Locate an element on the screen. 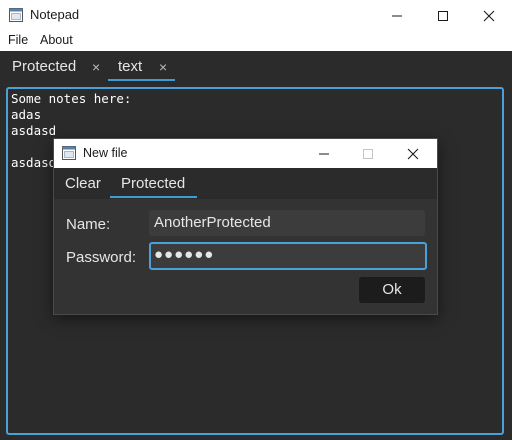 The width and height of the screenshot is (512, 440). dialog-tab-clear: Clear is located at coordinates (82, 183).